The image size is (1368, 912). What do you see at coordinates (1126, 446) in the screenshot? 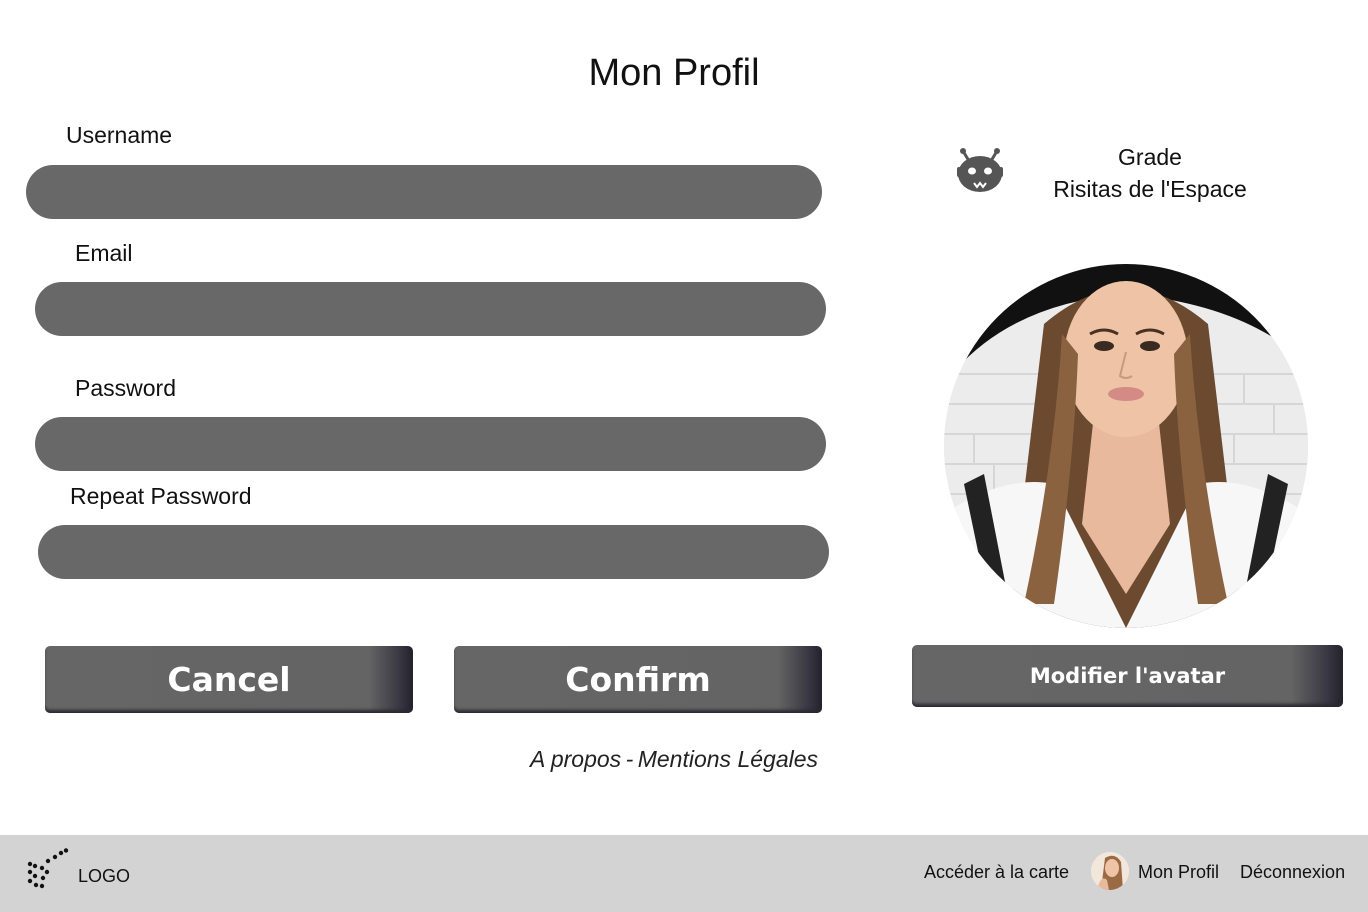
I see `avatar` at bounding box center [1126, 446].